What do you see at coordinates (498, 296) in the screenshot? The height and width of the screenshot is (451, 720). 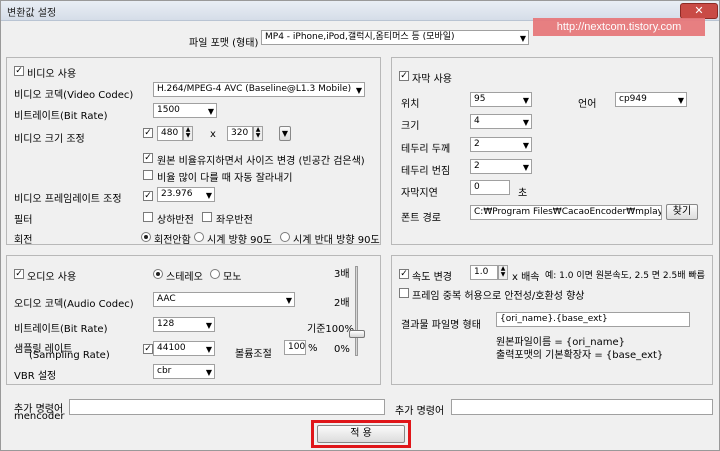 I see `frame-dup-label: 프레임 중복 허용으로 안전성/호환성 향상` at bounding box center [498, 296].